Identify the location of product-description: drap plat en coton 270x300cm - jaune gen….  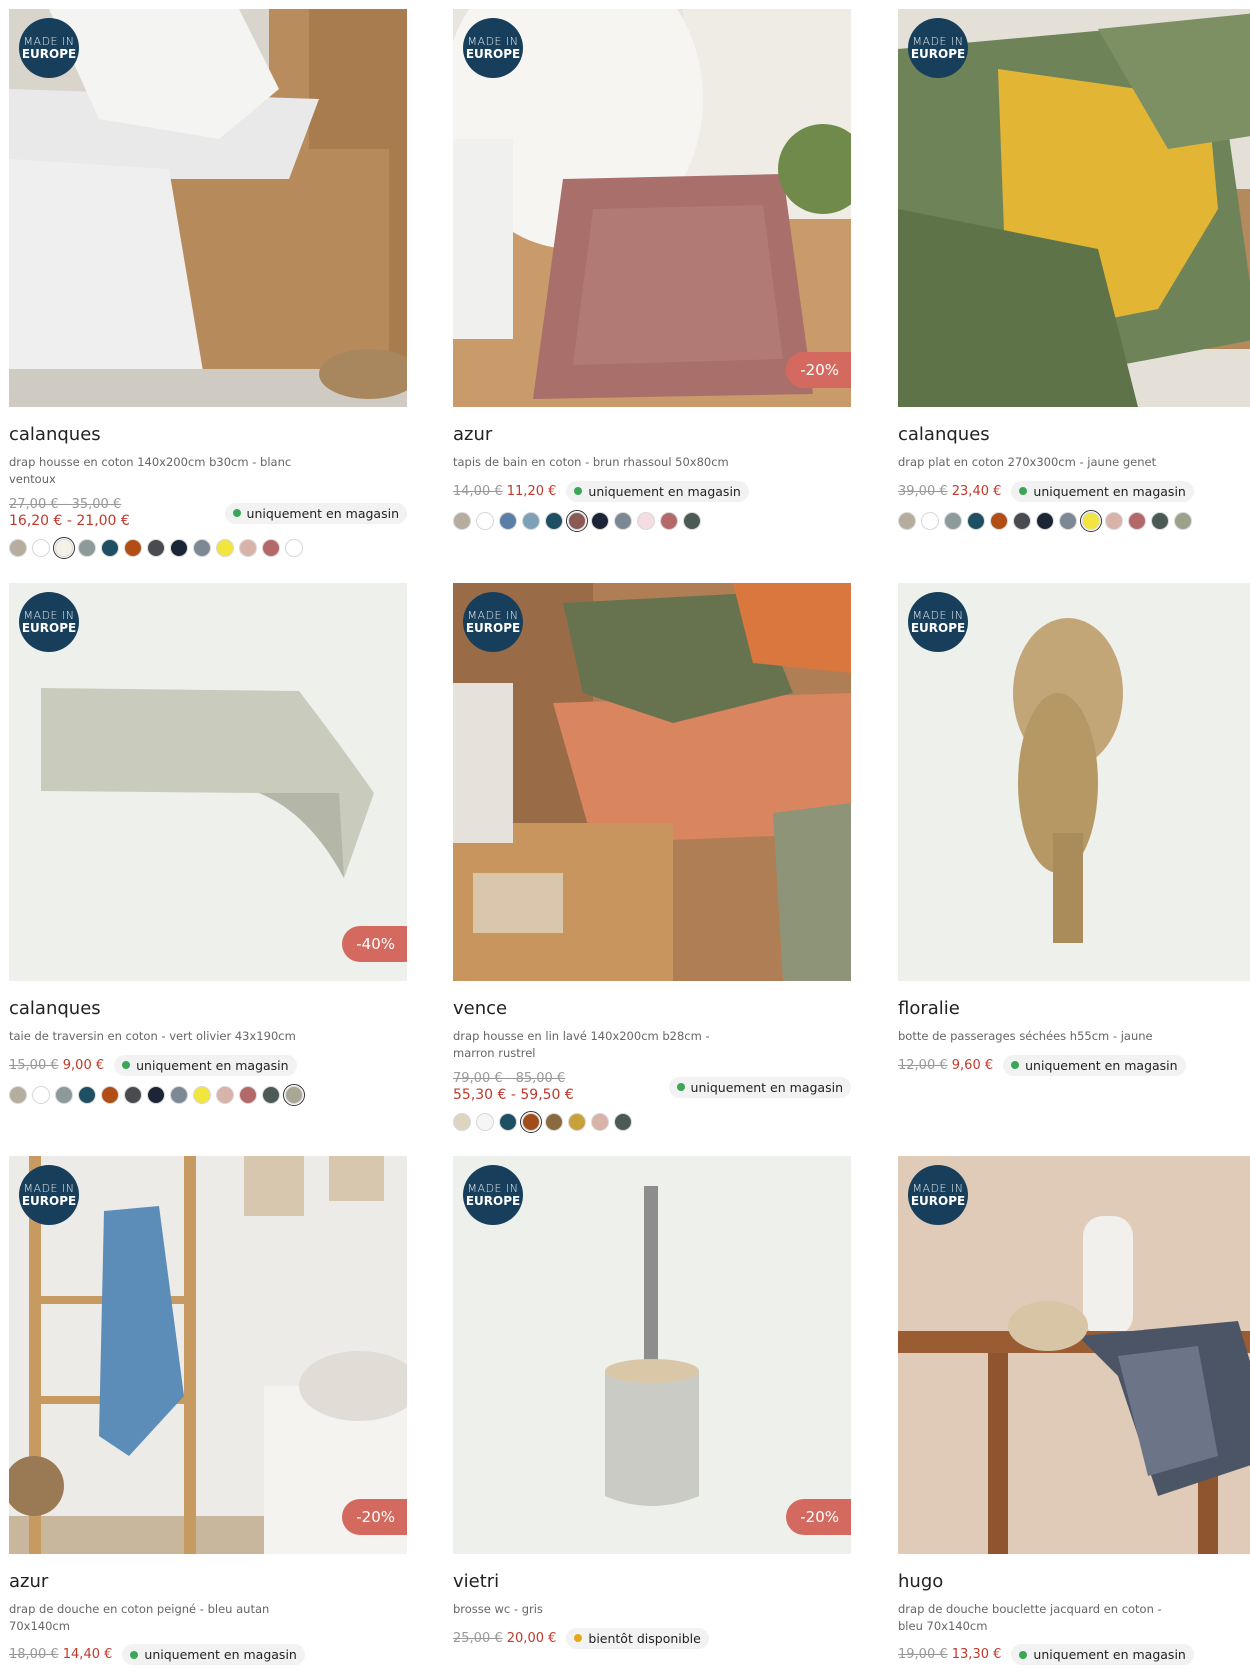
(1043, 462).